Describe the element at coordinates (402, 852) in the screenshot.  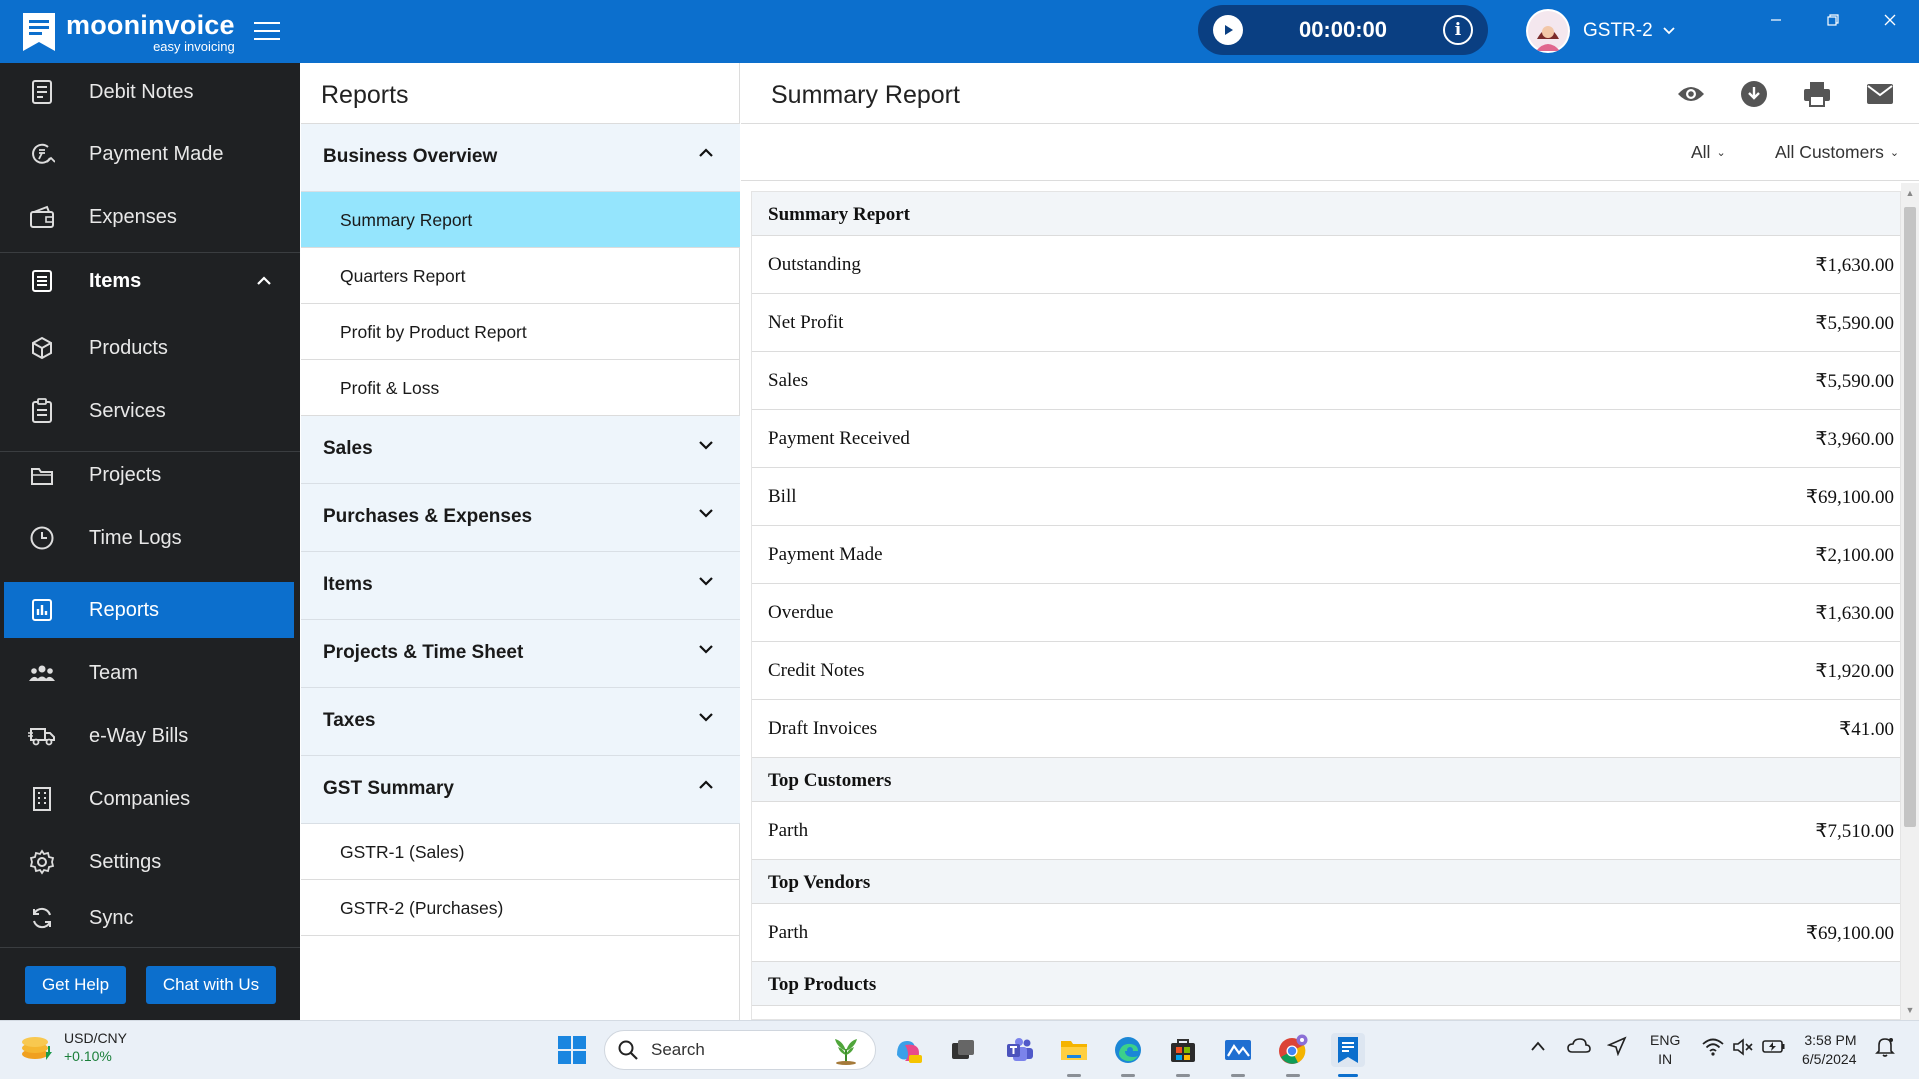
I see `report-item-label: GSTR-1 (Sales)` at that location.